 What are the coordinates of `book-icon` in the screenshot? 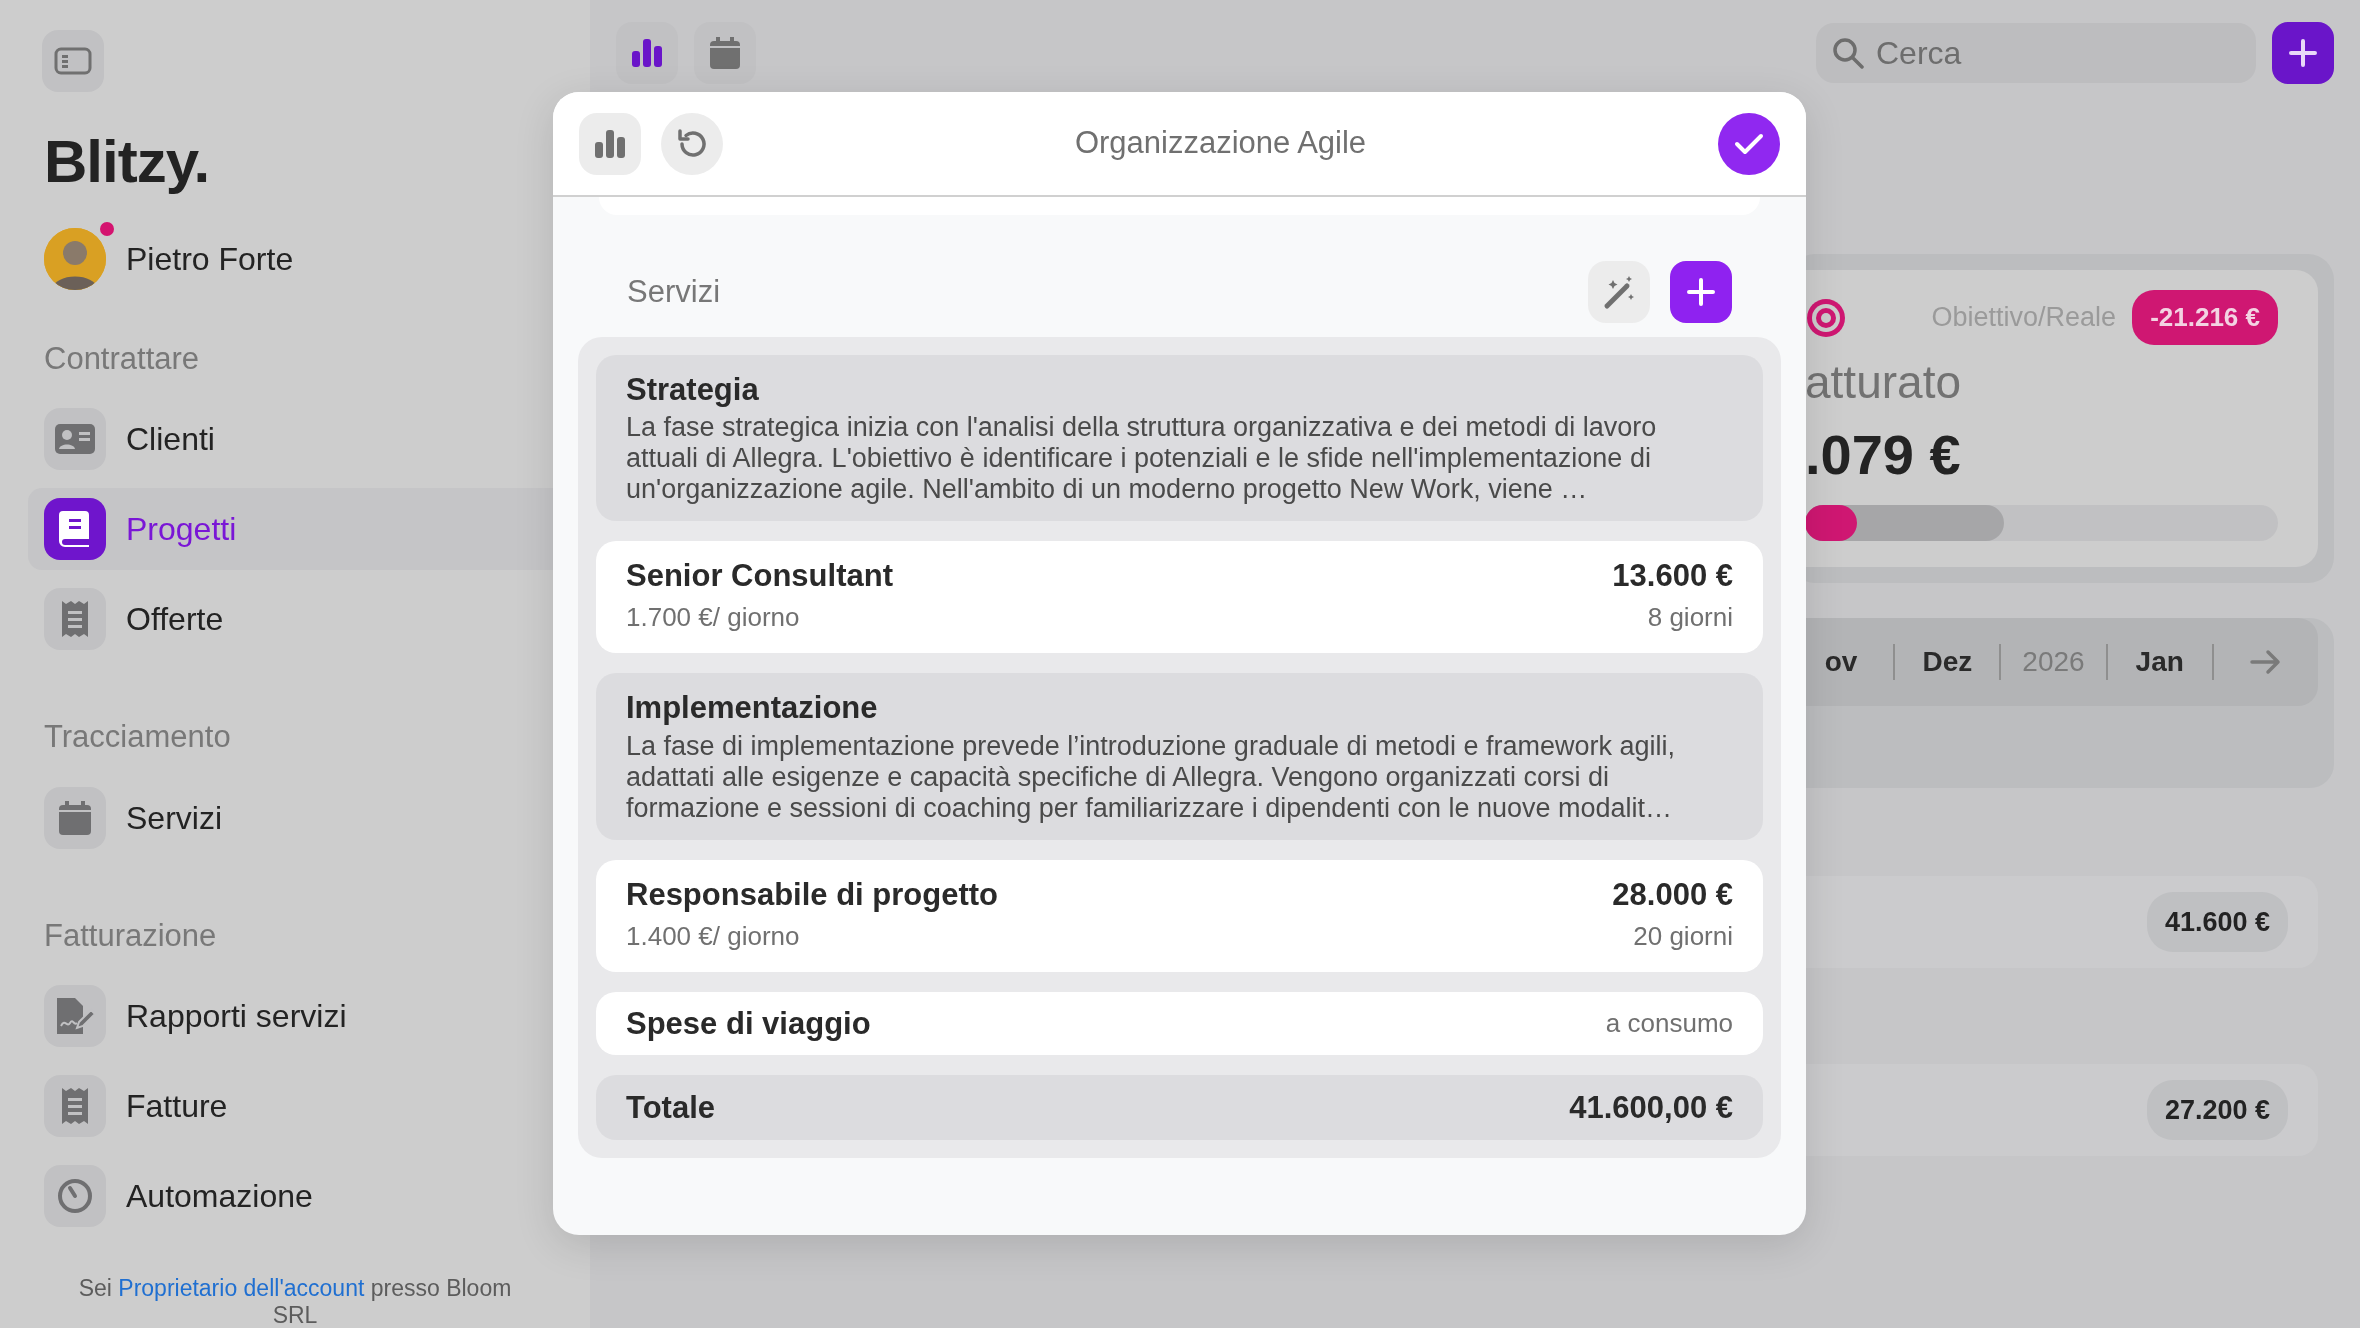 It's located at (75, 529).